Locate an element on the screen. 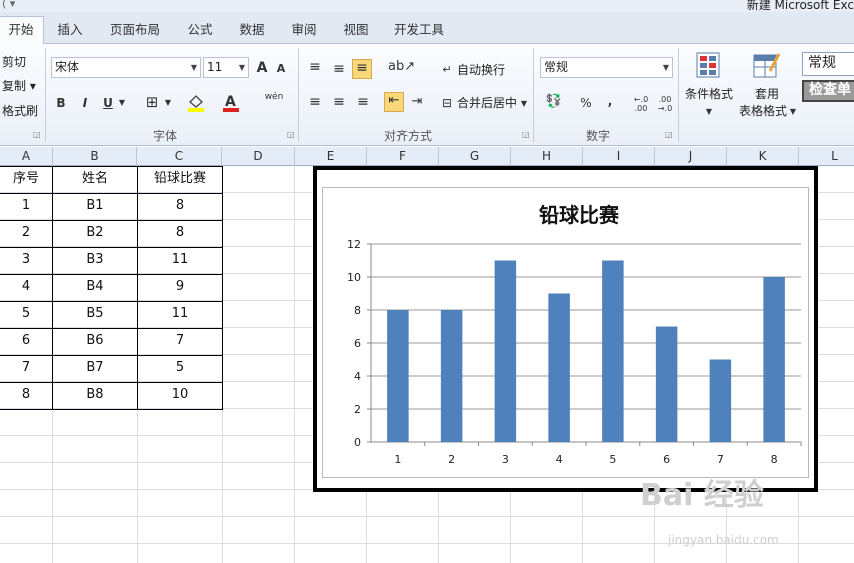 The width and height of the screenshot is (854, 563). bar is located at coordinates (559, 367).